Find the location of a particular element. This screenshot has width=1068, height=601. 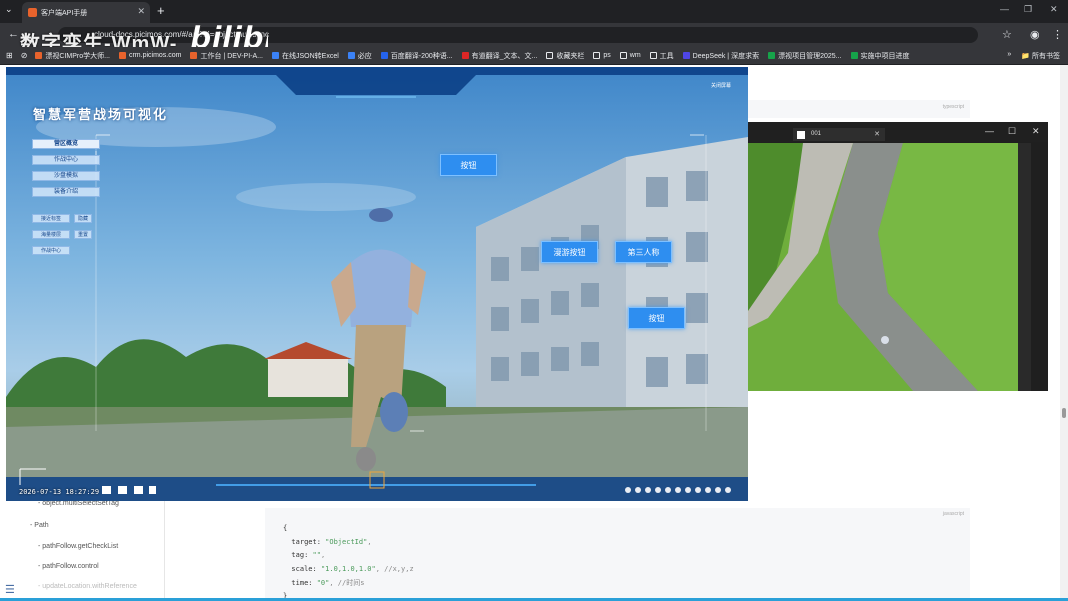

tab-search-icon: ⌄ is located at coordinates (9, 9).